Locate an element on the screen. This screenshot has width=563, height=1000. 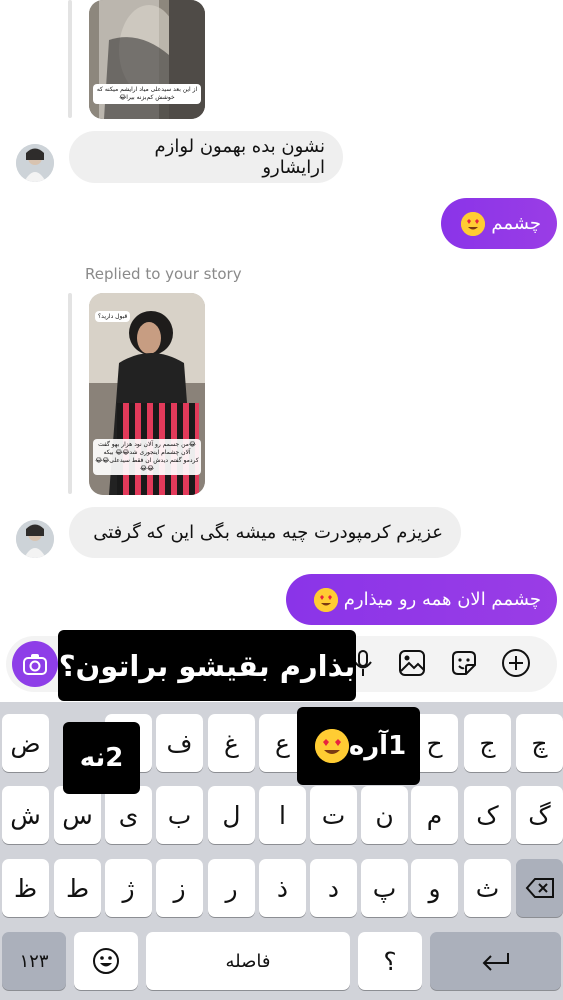
plus-button is located at coordinates (516, 663).